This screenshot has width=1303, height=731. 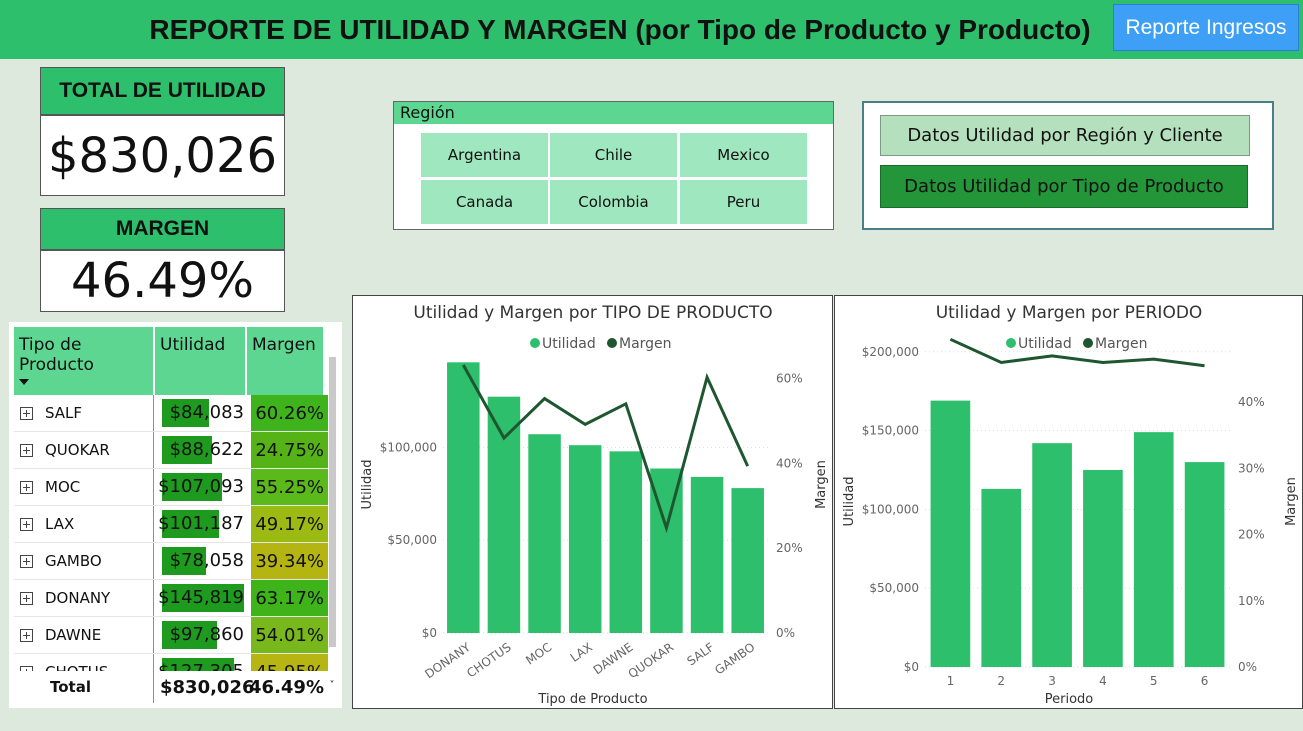 I want to click on datos-tipo-producto-button: Datos Utilidad por Tipo de Producto, so click(x=1064, y=186).